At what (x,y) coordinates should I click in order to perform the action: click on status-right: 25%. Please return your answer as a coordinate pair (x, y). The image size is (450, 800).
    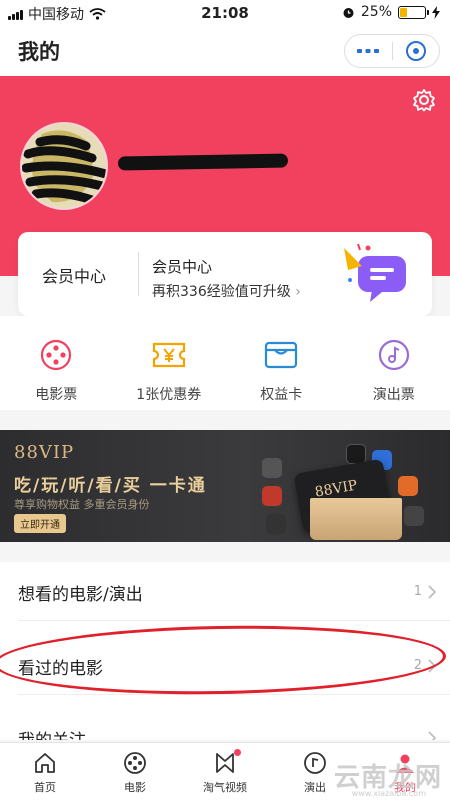
    Looking at the image, I should click on (391, 12).